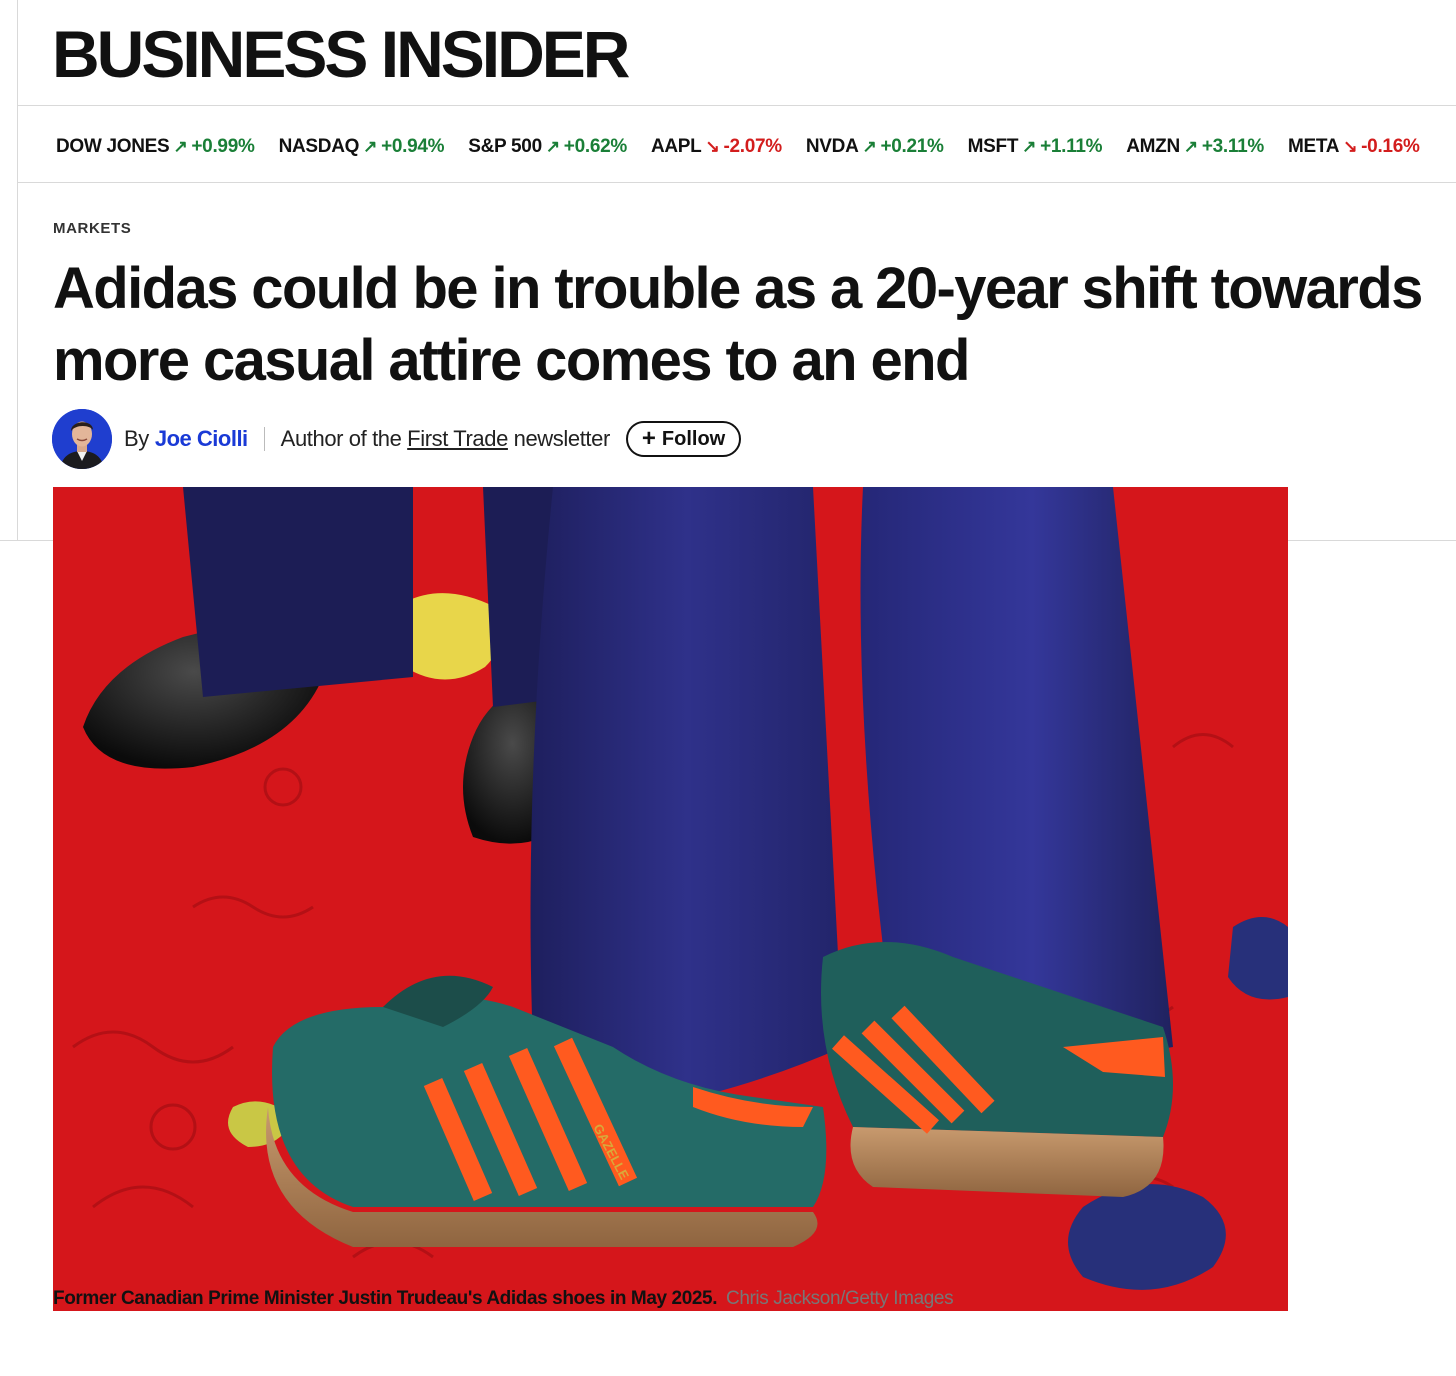  I want to click on follow-label: Follow, so click(693, 438).